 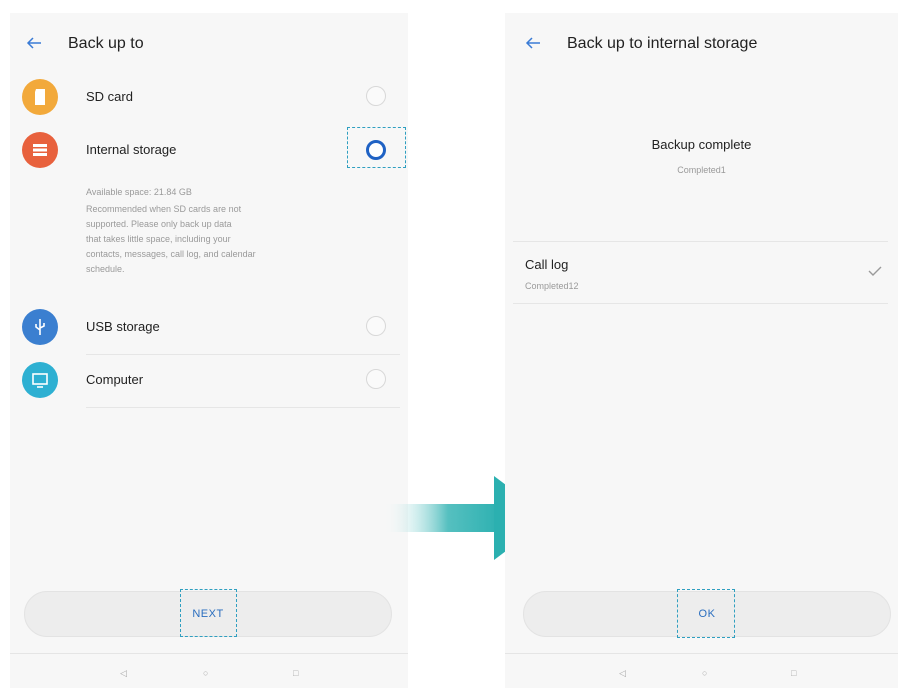 What do you see at coordinates (211, 382) in the screenshot?
I see `option-computer: Computer` at bounding box center [211, 382].